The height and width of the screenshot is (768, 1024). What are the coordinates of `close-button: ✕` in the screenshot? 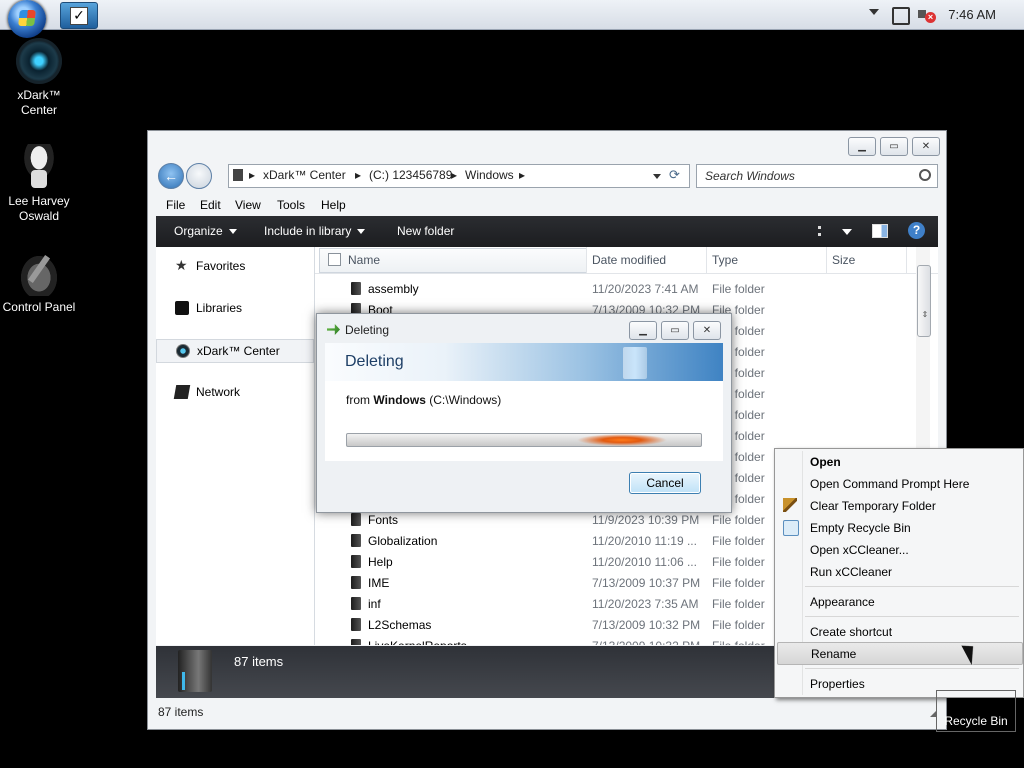 It's located at (926, 146).